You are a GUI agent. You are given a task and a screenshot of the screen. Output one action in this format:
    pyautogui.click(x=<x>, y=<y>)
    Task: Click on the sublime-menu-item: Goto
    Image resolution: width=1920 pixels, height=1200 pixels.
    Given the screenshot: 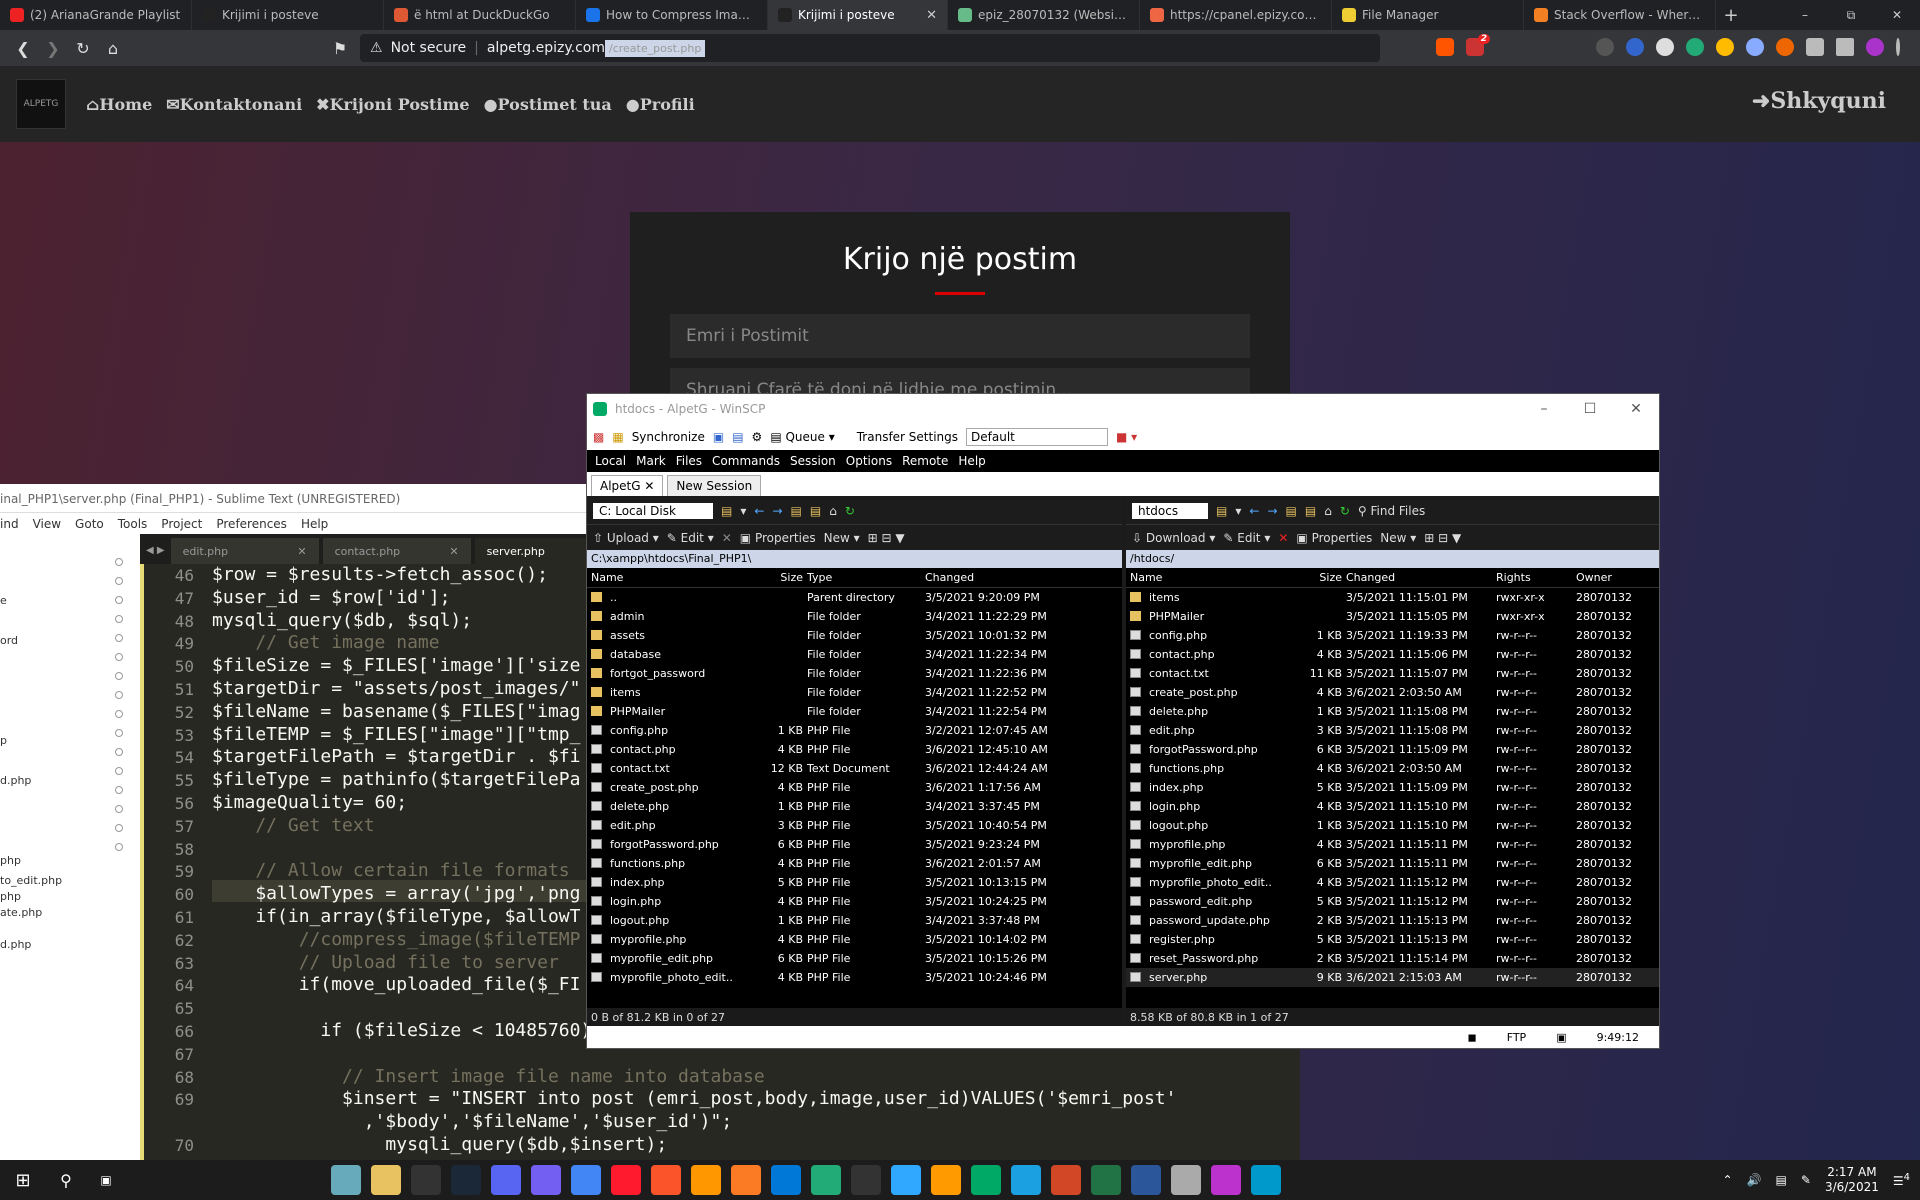 What is the action you would take?
    pyautogui.click(x=89, y=524)
    